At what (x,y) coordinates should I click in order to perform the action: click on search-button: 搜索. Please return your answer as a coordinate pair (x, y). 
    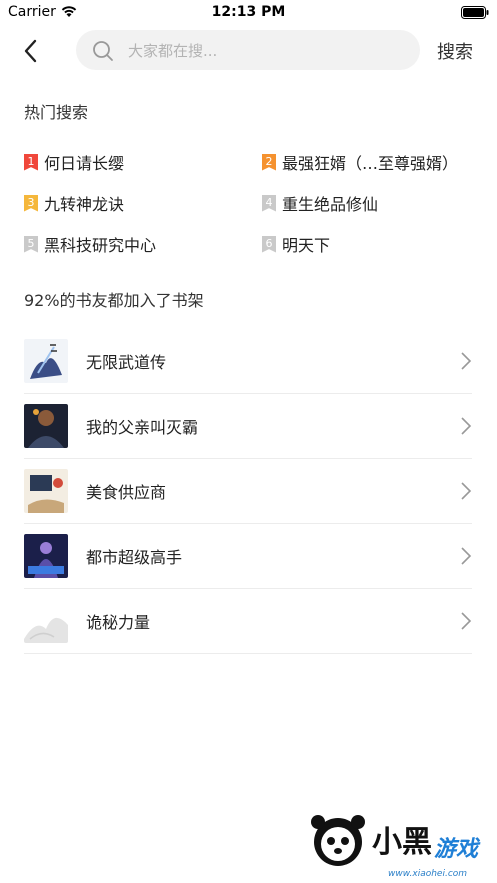
    Looking at the image, I should click on (455, 51).